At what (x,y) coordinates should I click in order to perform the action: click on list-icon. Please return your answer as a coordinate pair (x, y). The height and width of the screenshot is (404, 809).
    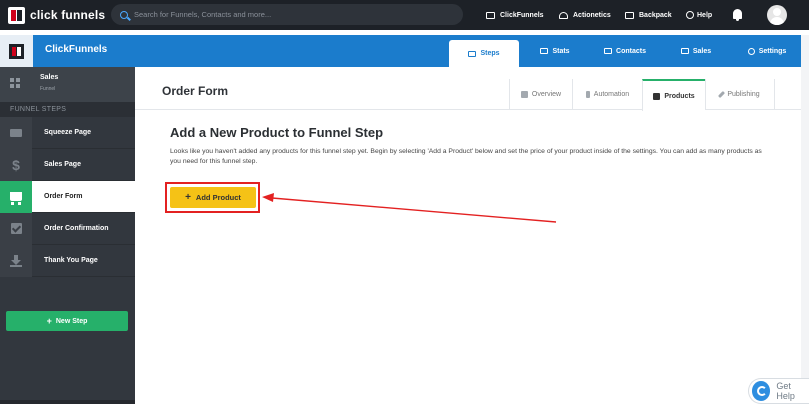
    Looking at the image, I should click on (472, 53).